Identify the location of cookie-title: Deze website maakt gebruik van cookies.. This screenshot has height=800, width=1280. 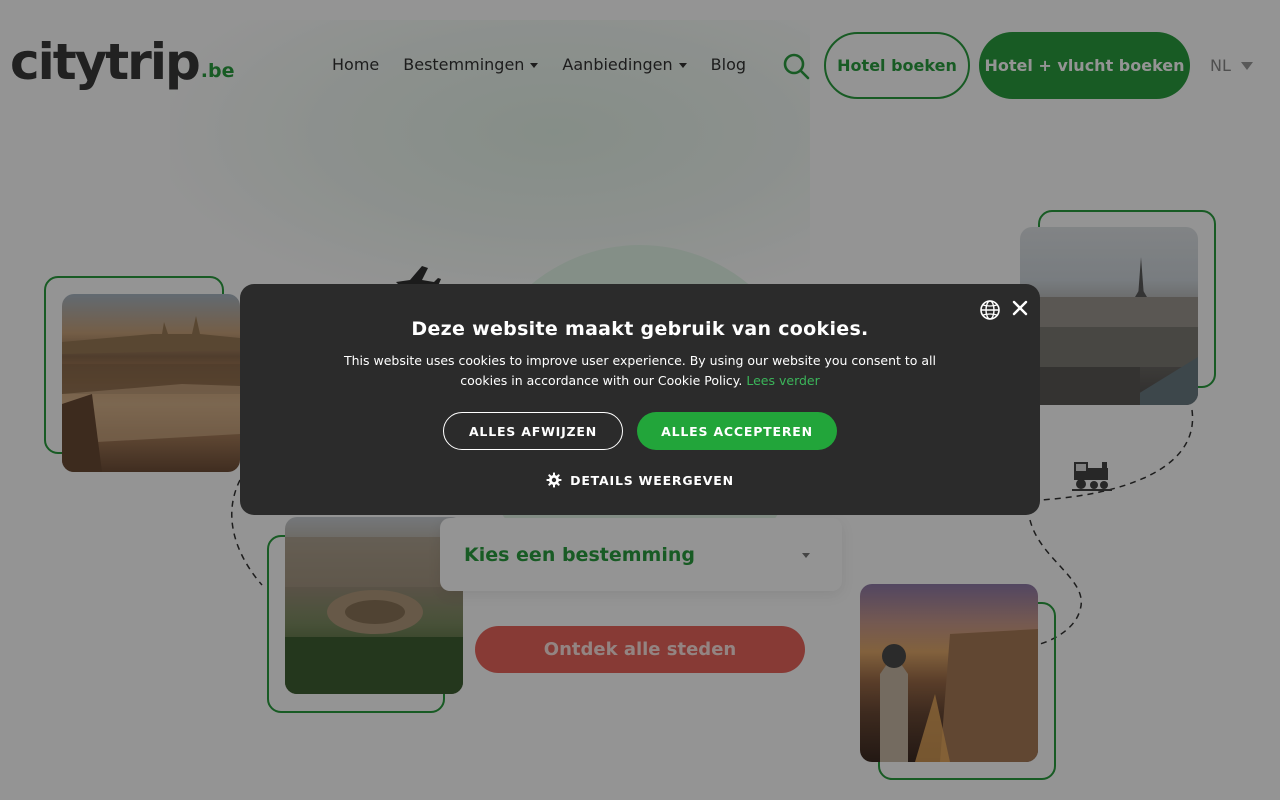
(640, 329).